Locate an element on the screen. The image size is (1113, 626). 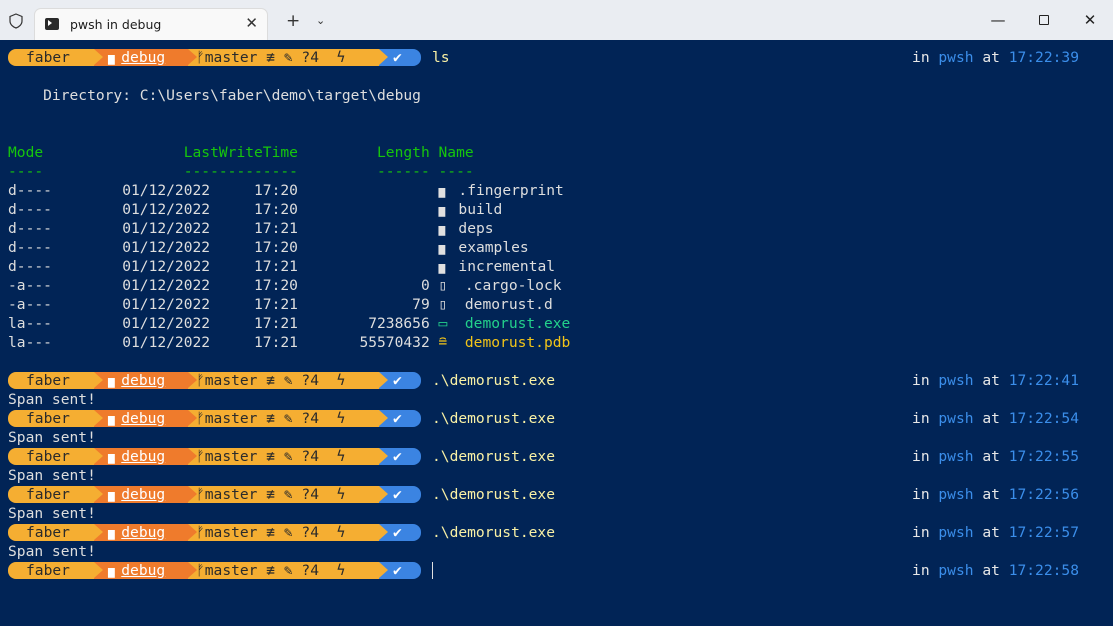
title-bar: pwsh in debug ✕ + ⌄ — ✕ is located at coordinates (556, 20).